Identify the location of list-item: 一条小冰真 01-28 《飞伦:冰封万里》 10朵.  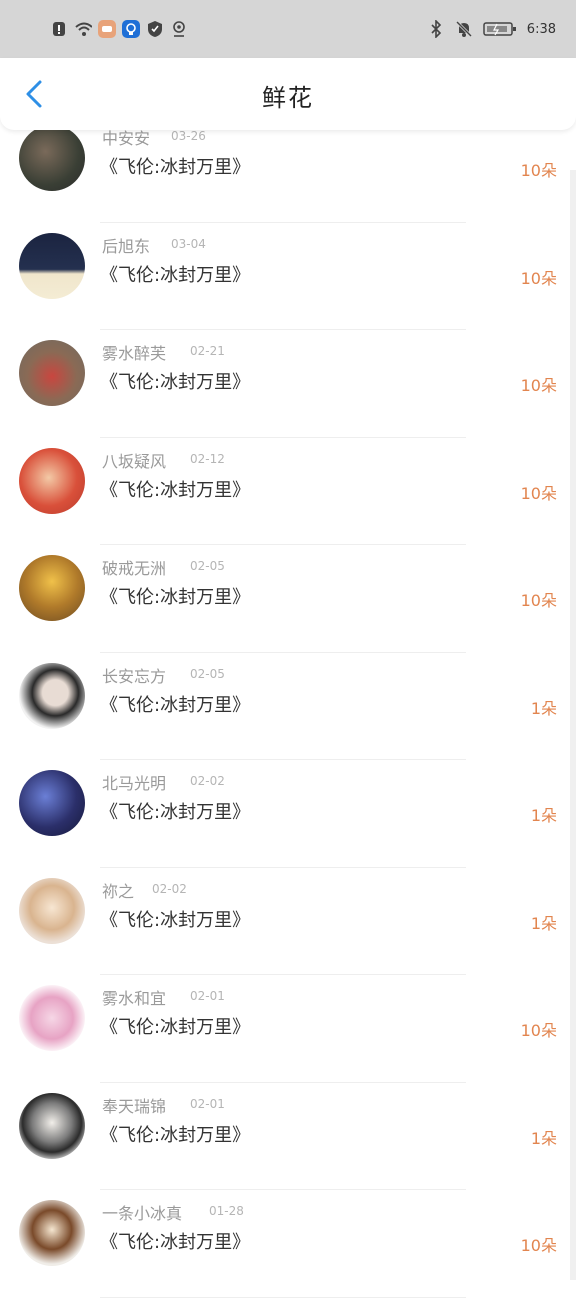
(288, 1244).